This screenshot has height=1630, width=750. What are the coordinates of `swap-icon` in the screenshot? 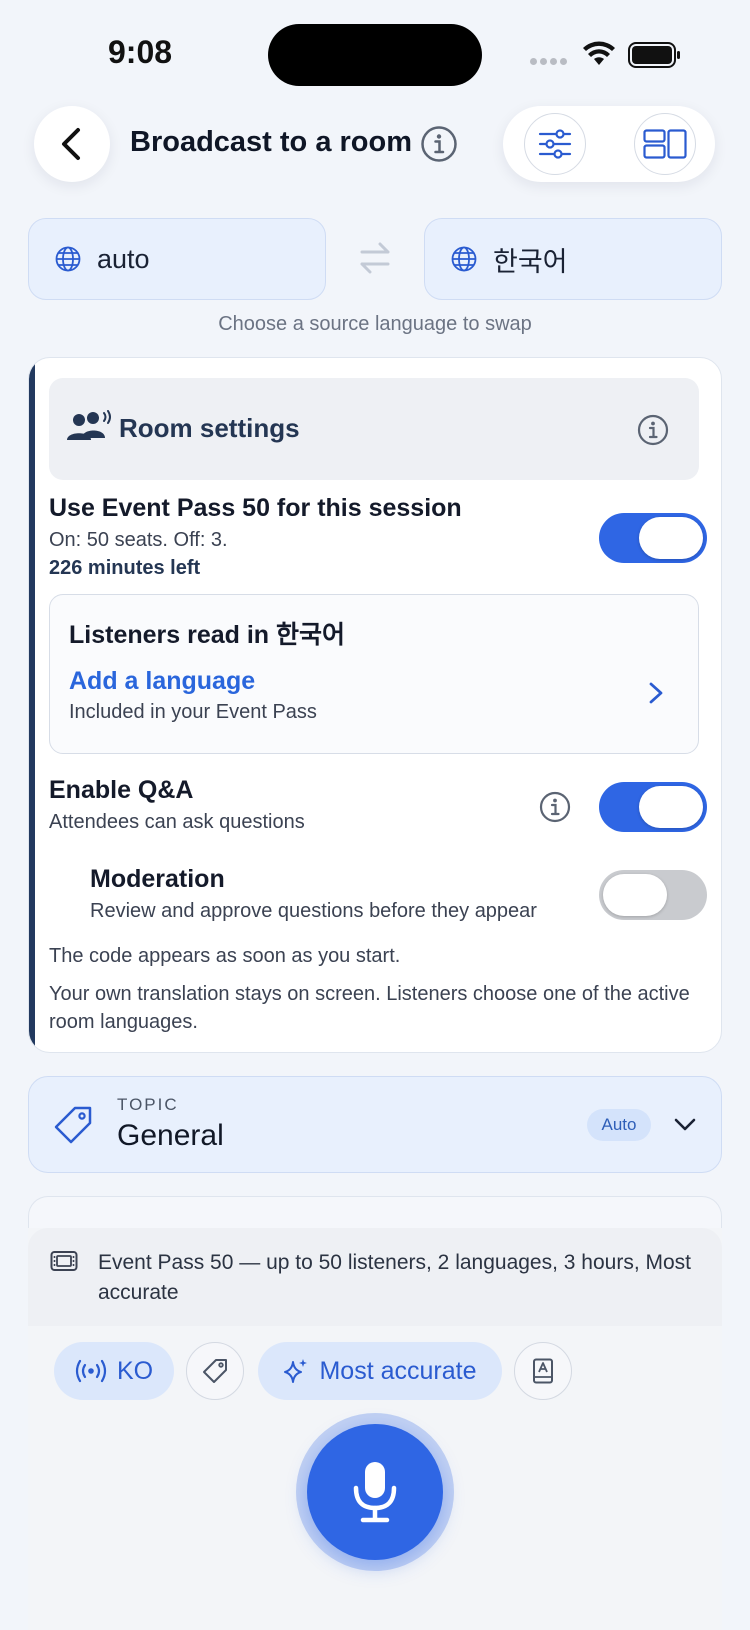 It's located at (375, 258).